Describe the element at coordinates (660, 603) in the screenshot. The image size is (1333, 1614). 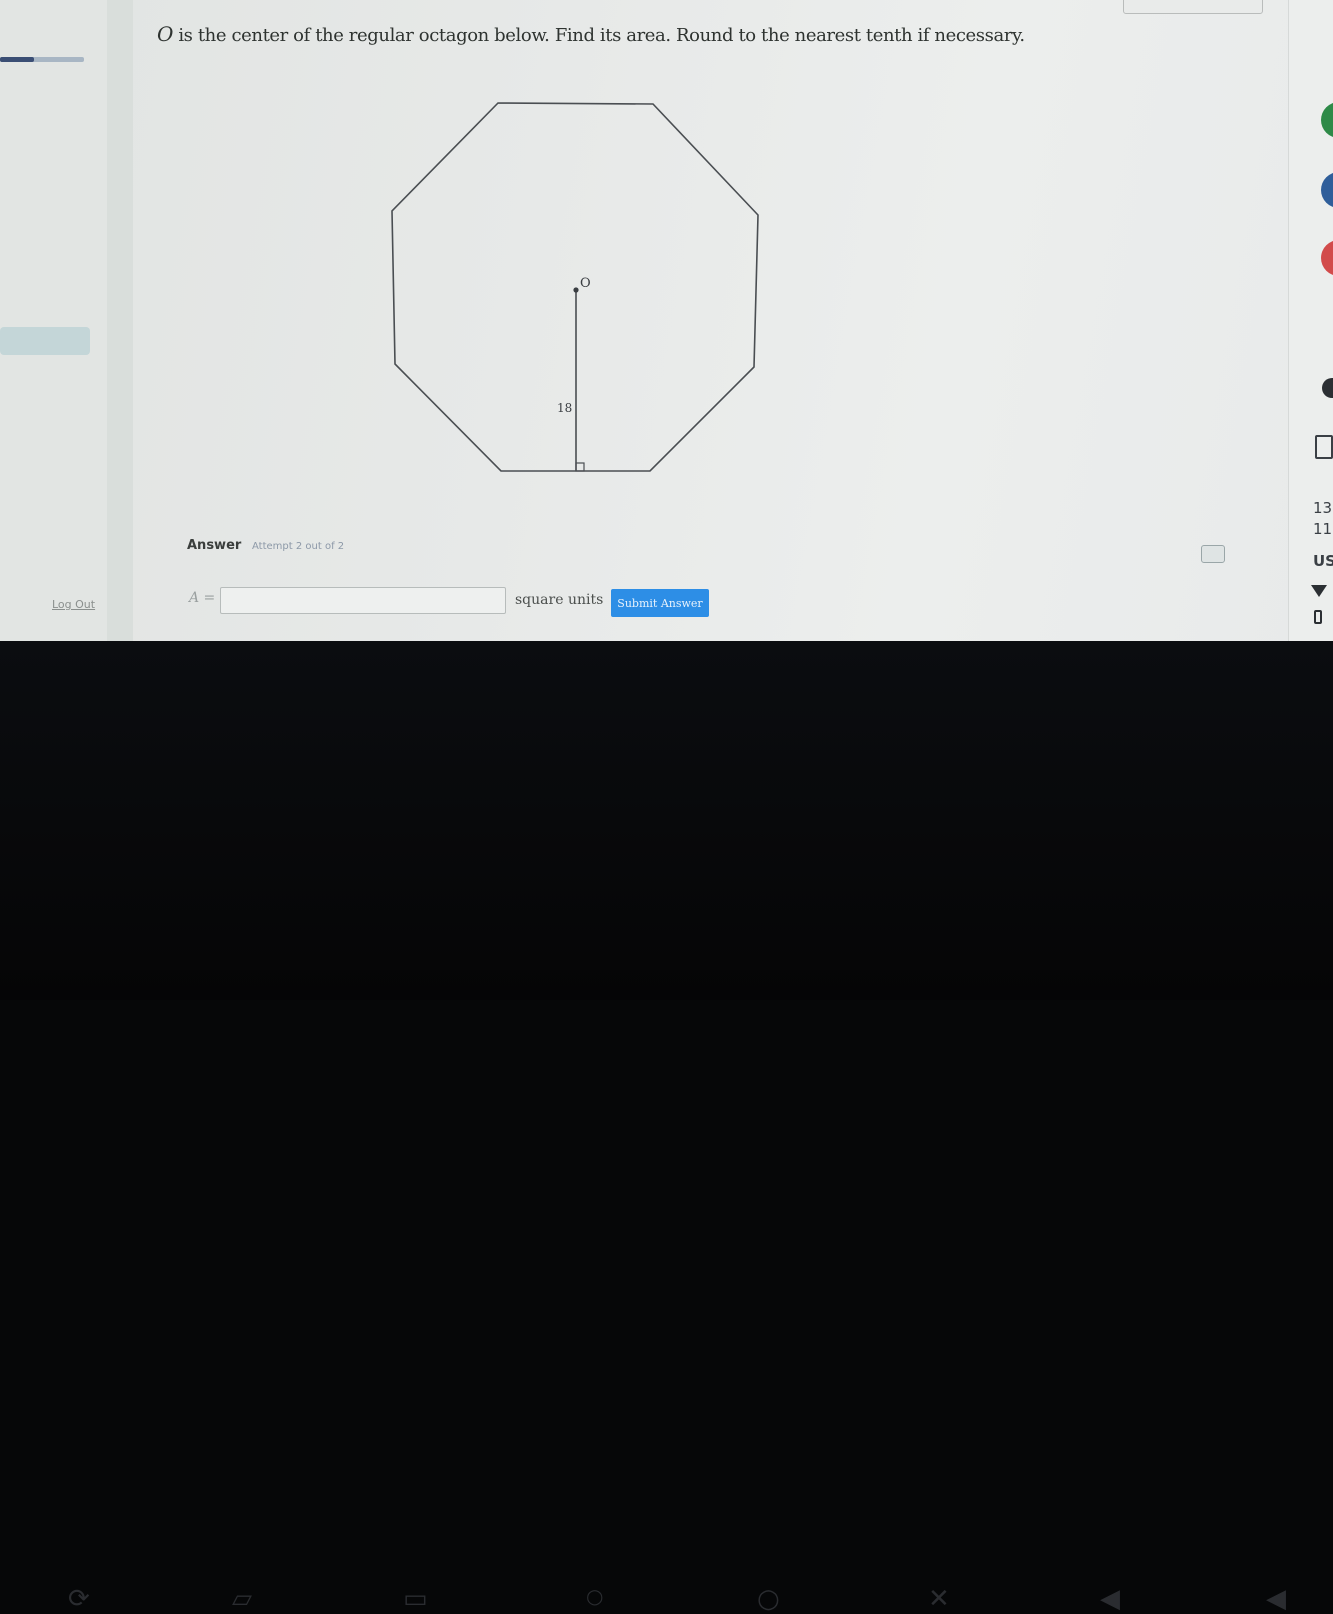
I see `submit-answer-button: Submit Answer` at that location.